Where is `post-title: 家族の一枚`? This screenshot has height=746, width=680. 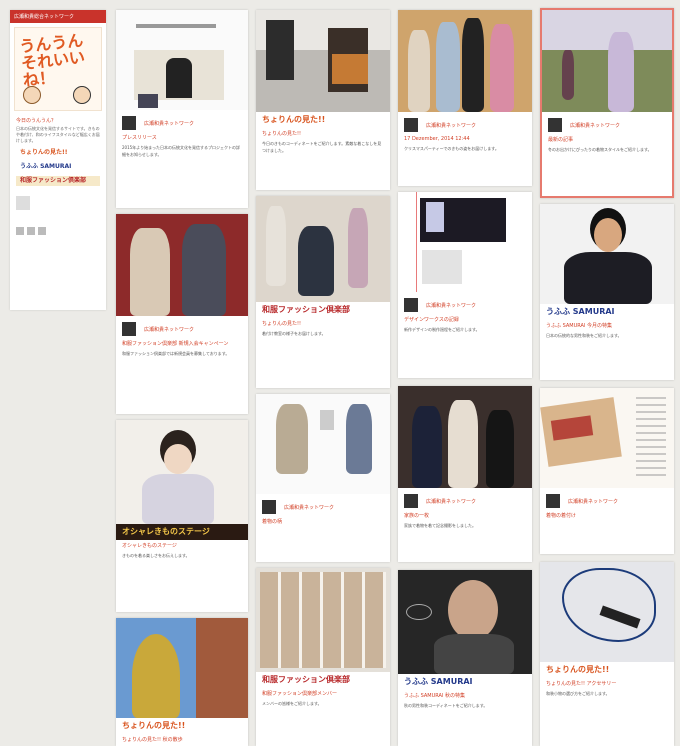 post-title: 家族の一枚 is located at coordinates (465, 515).